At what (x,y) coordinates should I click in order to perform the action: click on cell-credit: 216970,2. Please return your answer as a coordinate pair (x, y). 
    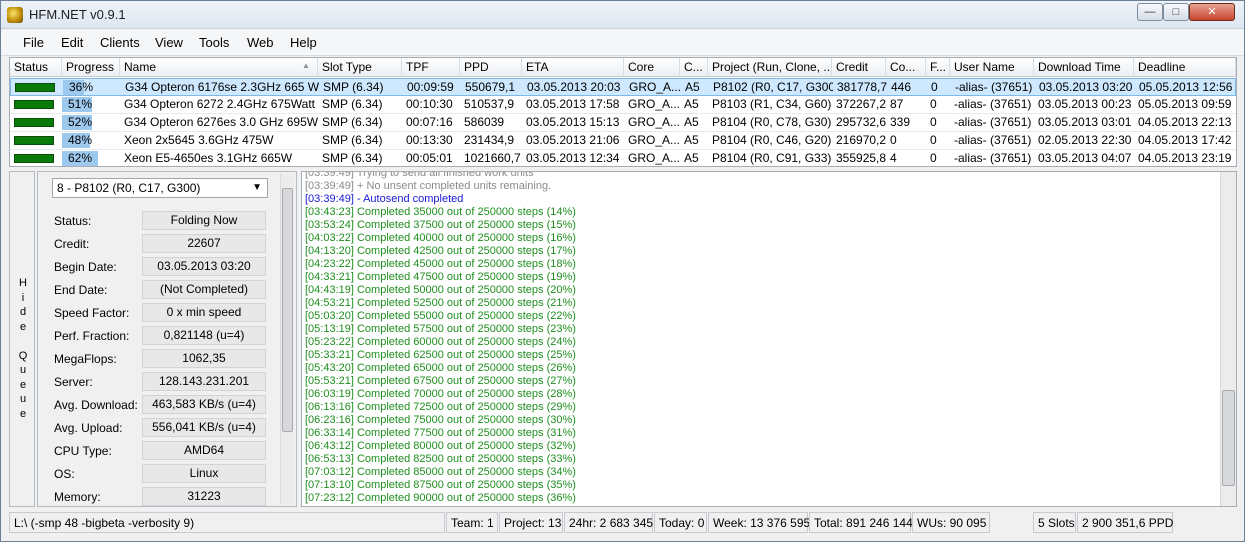
    Looking at the image, I should click on (861, 140).